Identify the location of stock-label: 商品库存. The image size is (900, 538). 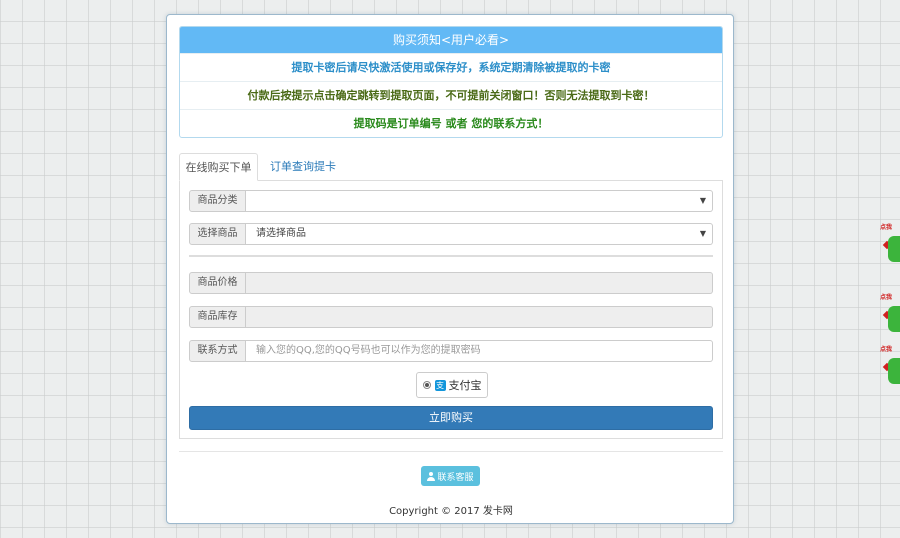
(217, 317).